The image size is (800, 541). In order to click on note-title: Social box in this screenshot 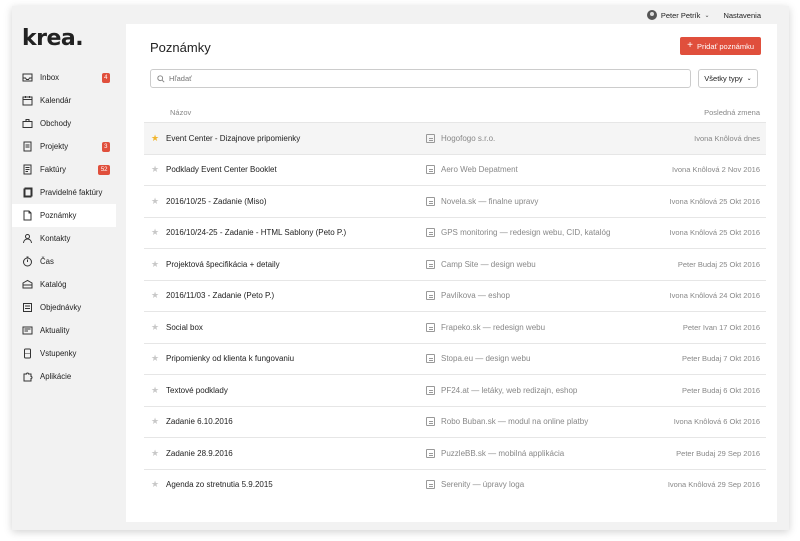, I will do `click(296, 327)`.